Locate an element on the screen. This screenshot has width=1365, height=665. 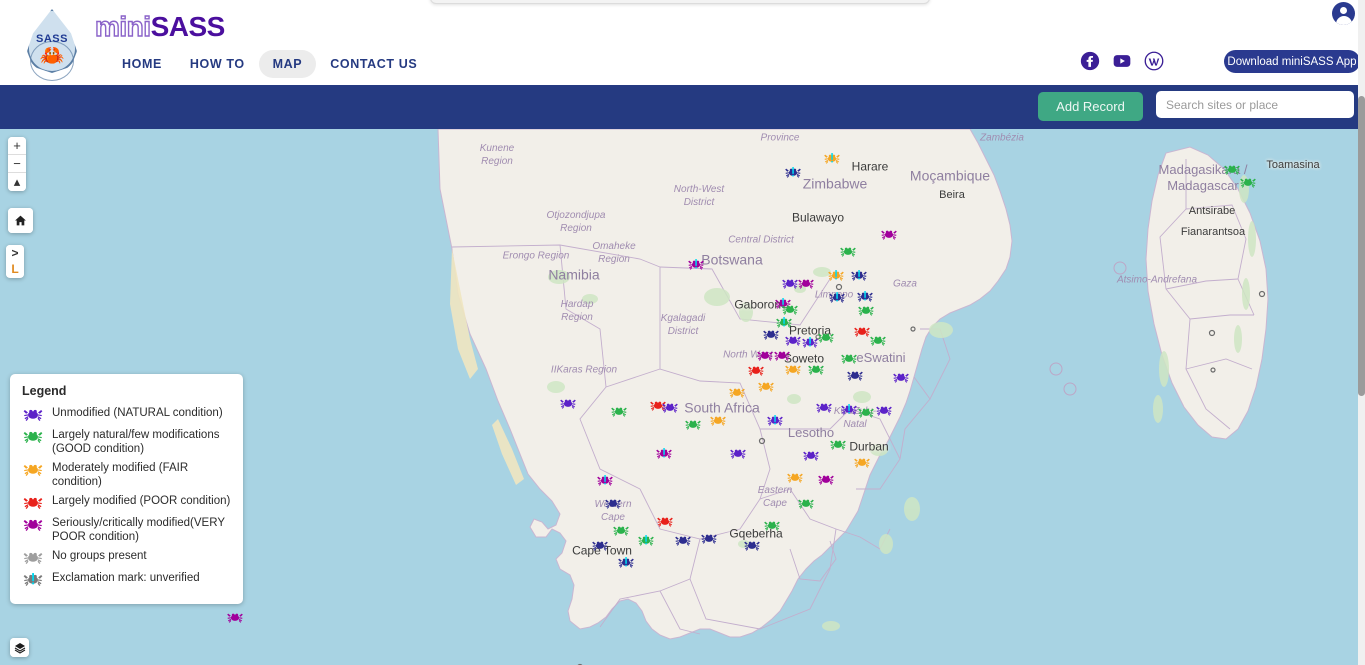
layers-icon is located at coordinates (19, 647).